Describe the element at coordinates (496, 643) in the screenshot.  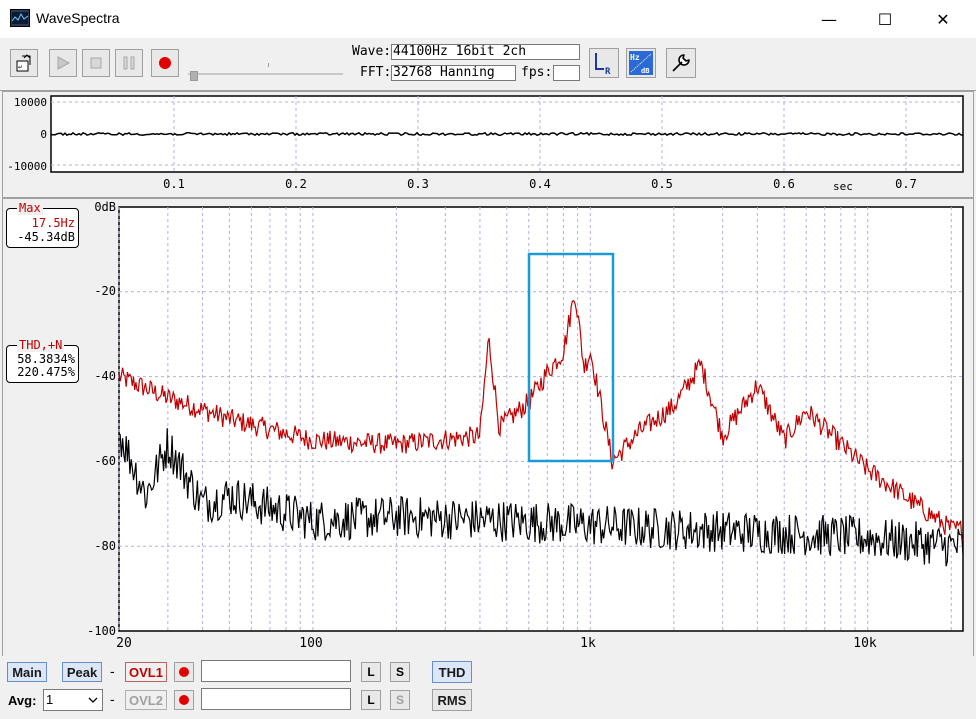
I see `spectrum-xticks: 20 100 1k 10k` at that location.